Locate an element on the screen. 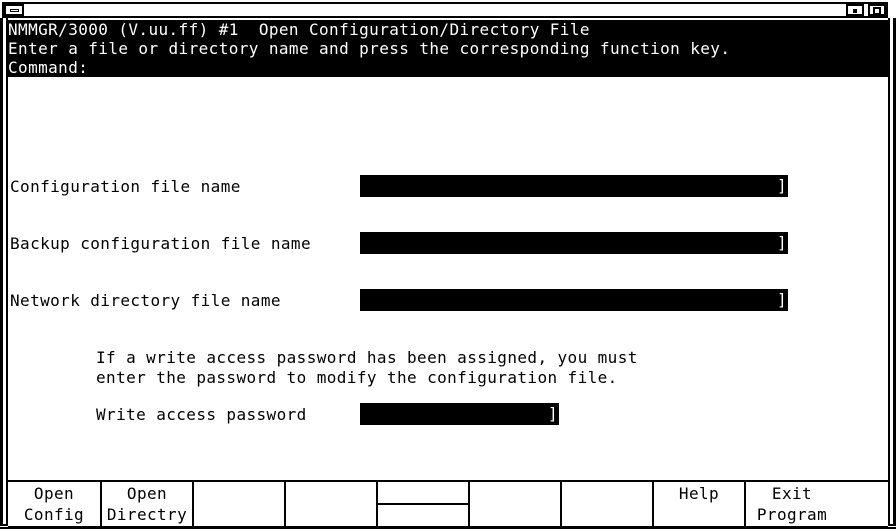 This screenshot has width=896, height=532. minimize-glyph is located at coordinates (14, 10).